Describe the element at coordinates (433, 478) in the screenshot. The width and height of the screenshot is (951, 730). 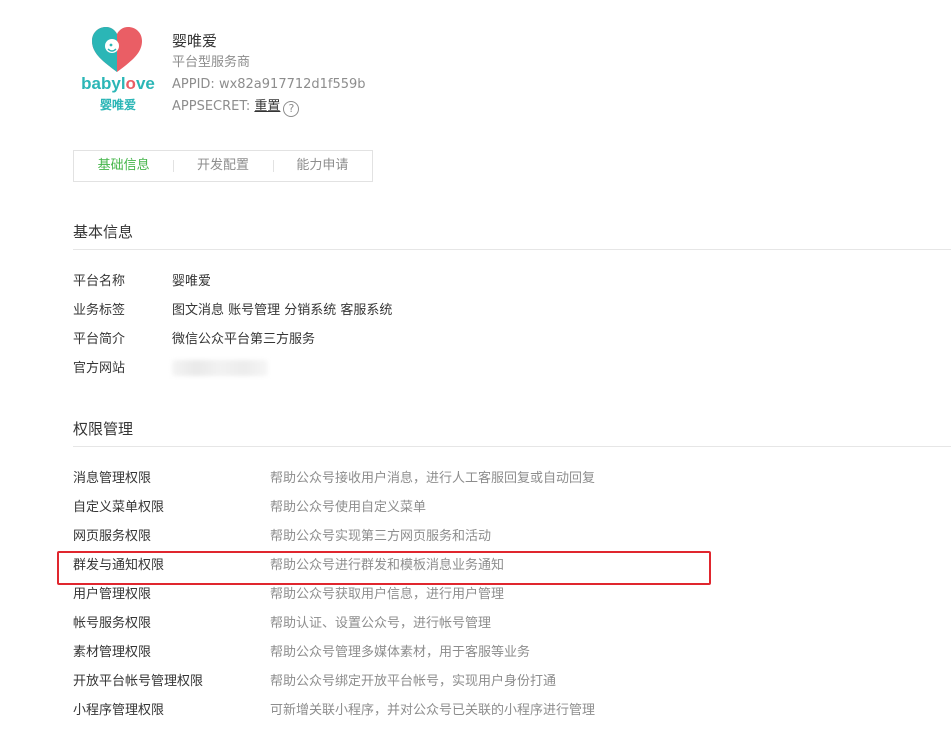
I see `permission-desc: 帮助公众号接收用户消息，进行人工客服回复或自动回复` at that location.